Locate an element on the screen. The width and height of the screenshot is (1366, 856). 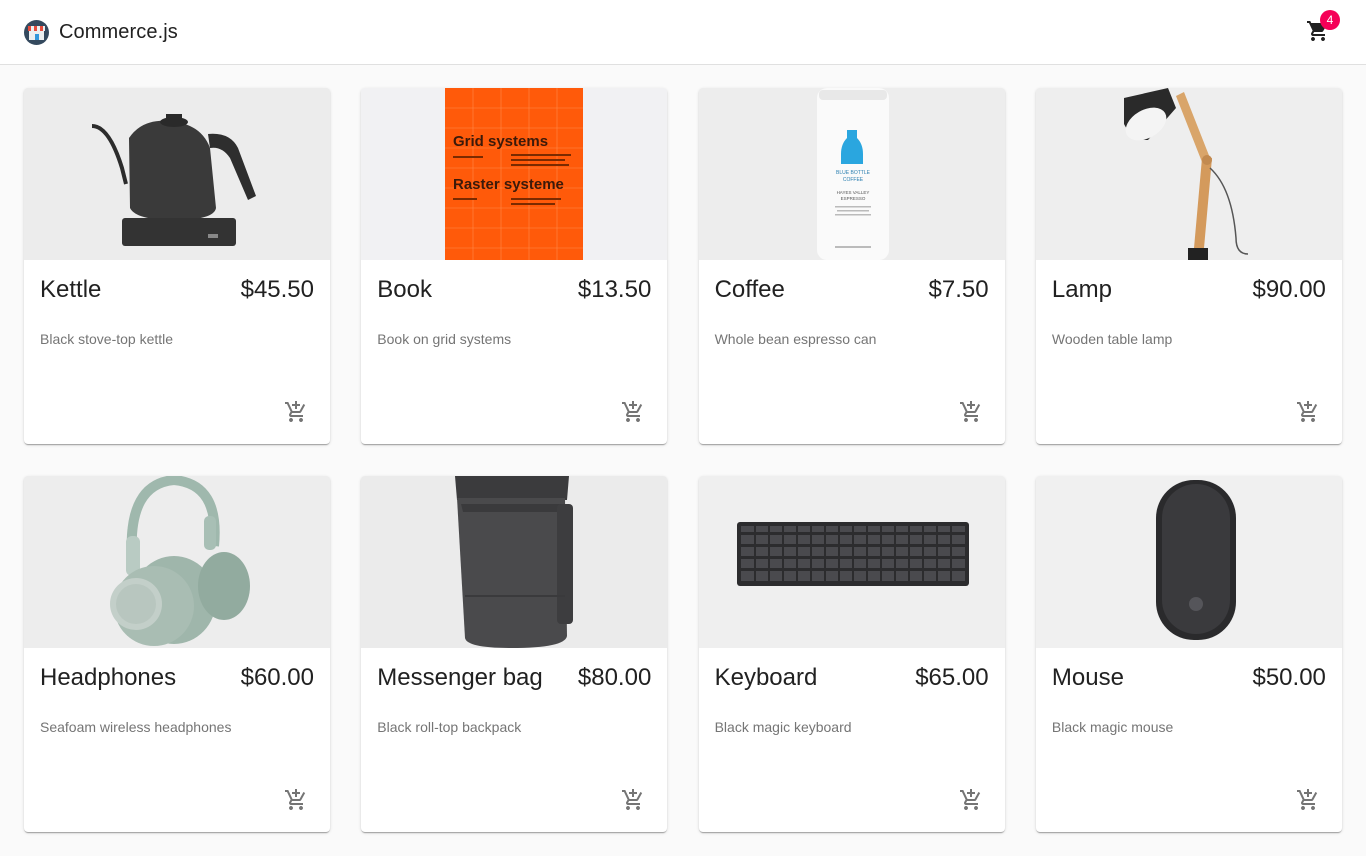
product-price: $80.00 is located at coordinates (614, 677).